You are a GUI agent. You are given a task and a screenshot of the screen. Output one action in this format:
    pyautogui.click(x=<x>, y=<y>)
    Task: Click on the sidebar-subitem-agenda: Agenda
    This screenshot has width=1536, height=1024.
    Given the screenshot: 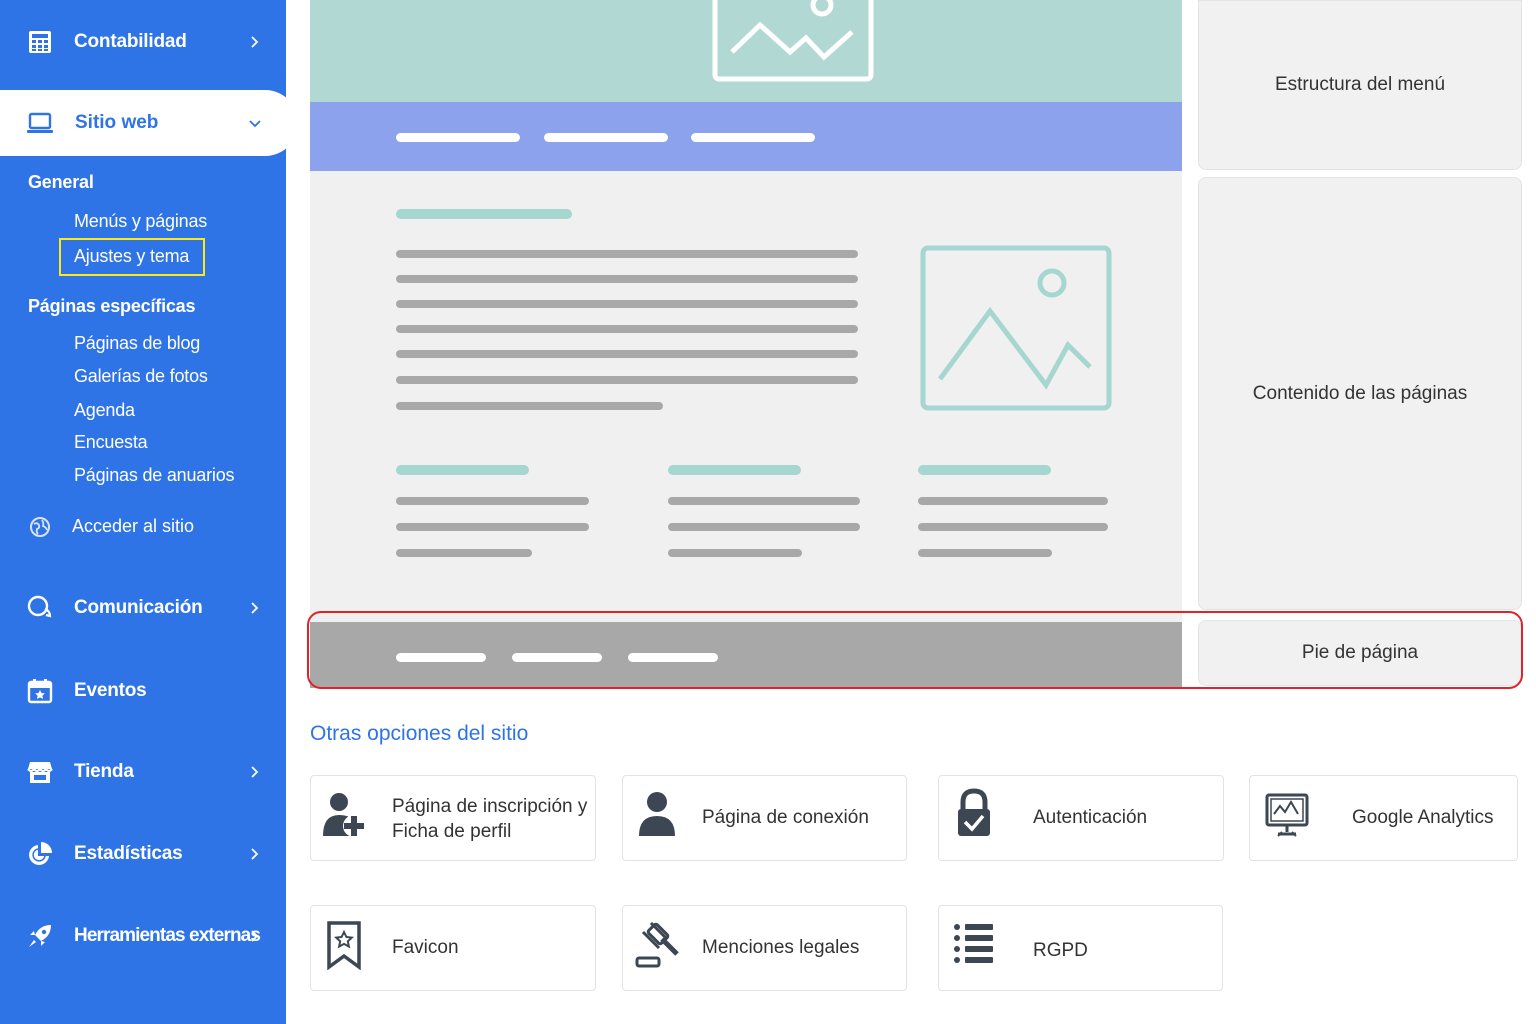 What is the action you would take?
    pyautogui.click(x=104, y=410)
    